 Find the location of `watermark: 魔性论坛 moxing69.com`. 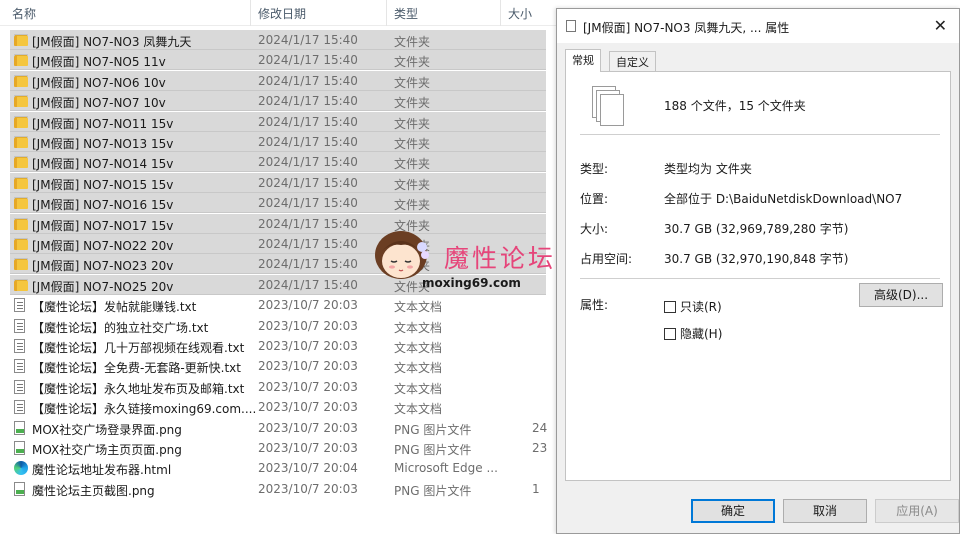

watermark: 魔性论坛 moxing69.com is located at coordinates (464, 260).